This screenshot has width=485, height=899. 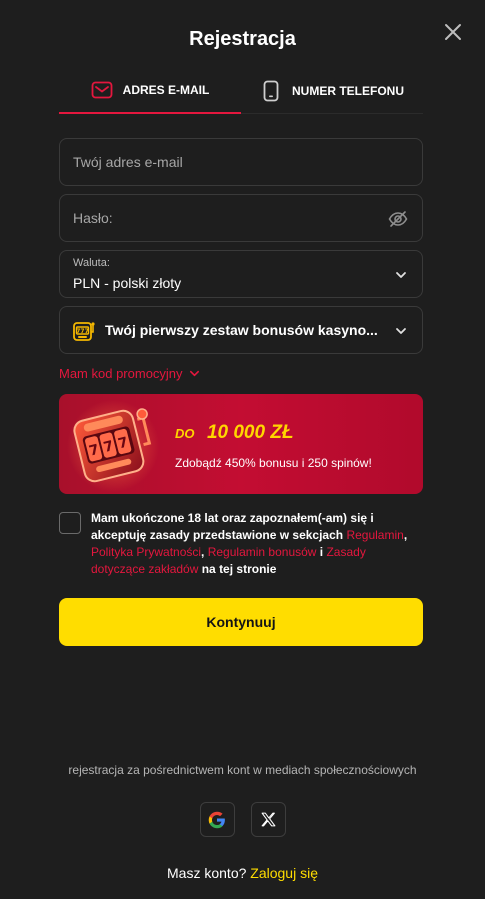 I want to click on terms-link-bonus-rules: Regulamin bonusów, so click(x=262, y=552).